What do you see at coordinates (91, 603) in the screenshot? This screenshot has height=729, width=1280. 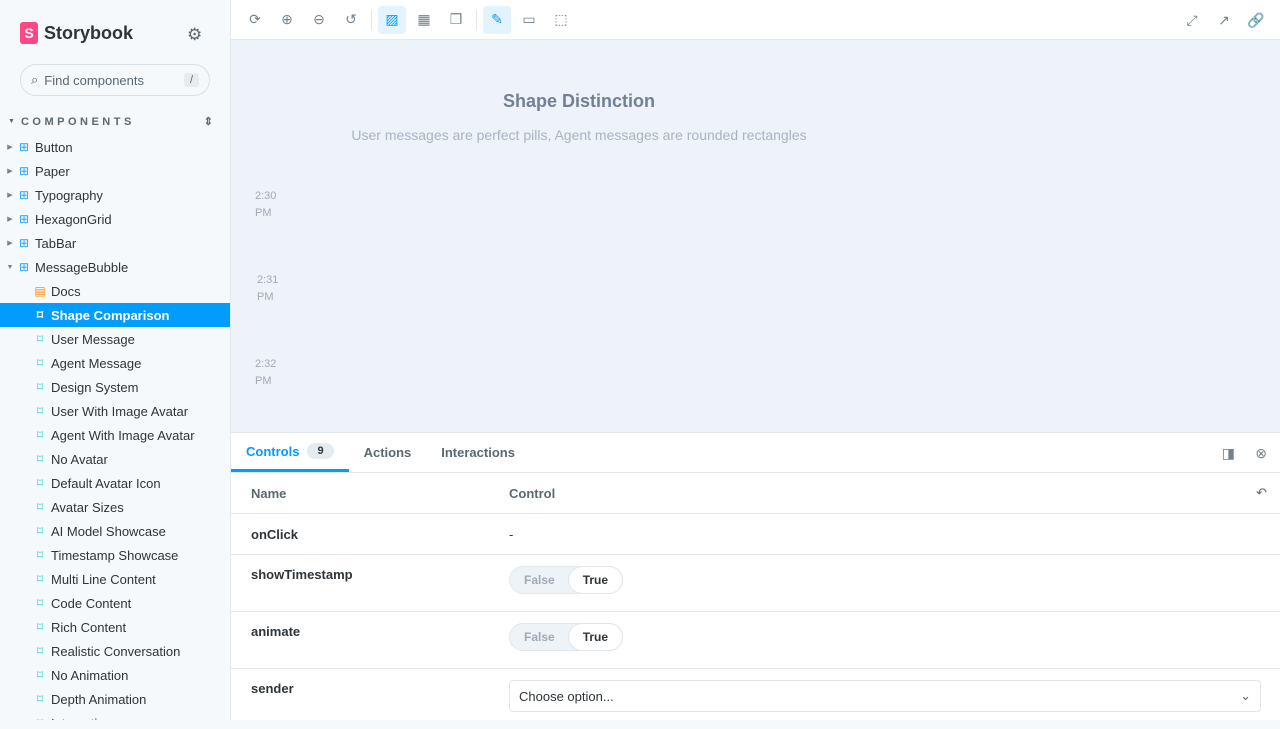 I see `item-label: Code Content` at bounding box center [91, 603].